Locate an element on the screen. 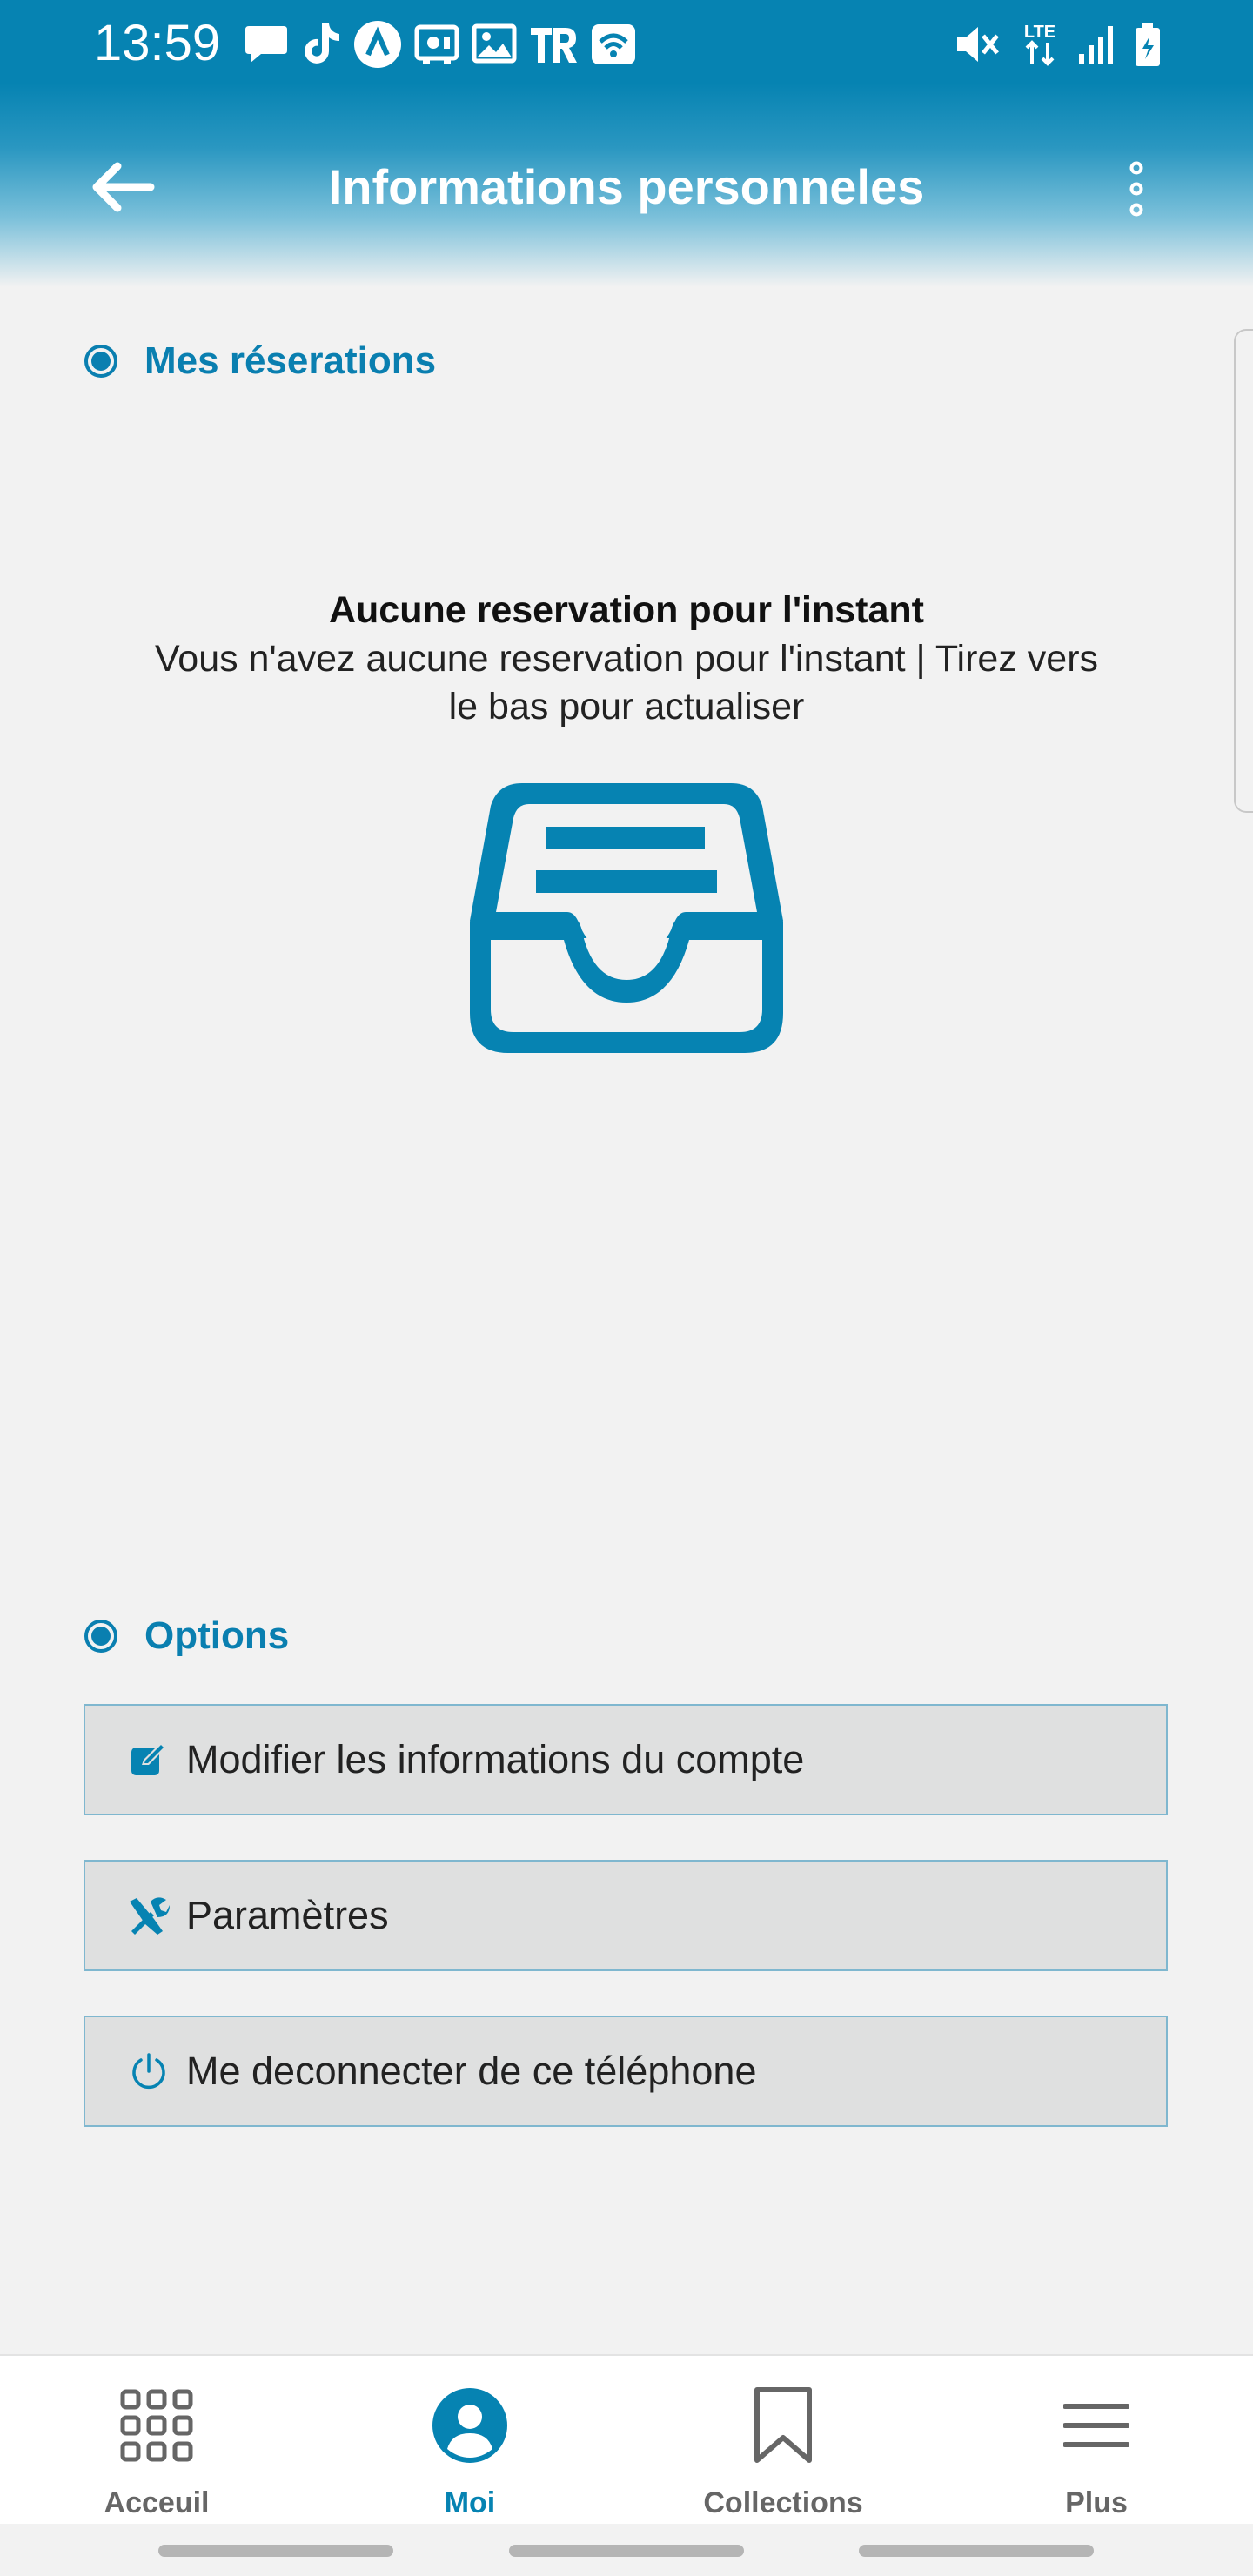  battery-icon is located at coordinates (1148, 44).